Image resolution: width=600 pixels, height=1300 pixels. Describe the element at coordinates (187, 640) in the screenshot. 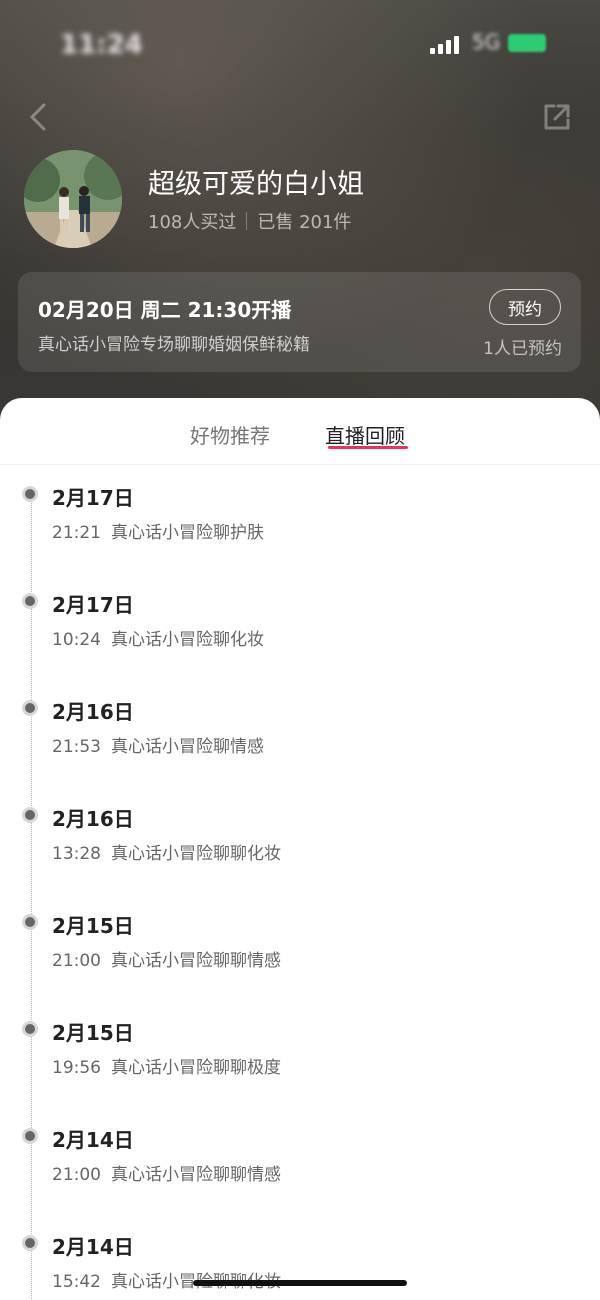

I see `replay-title: 真心话小冒险聊化妆` at that location.